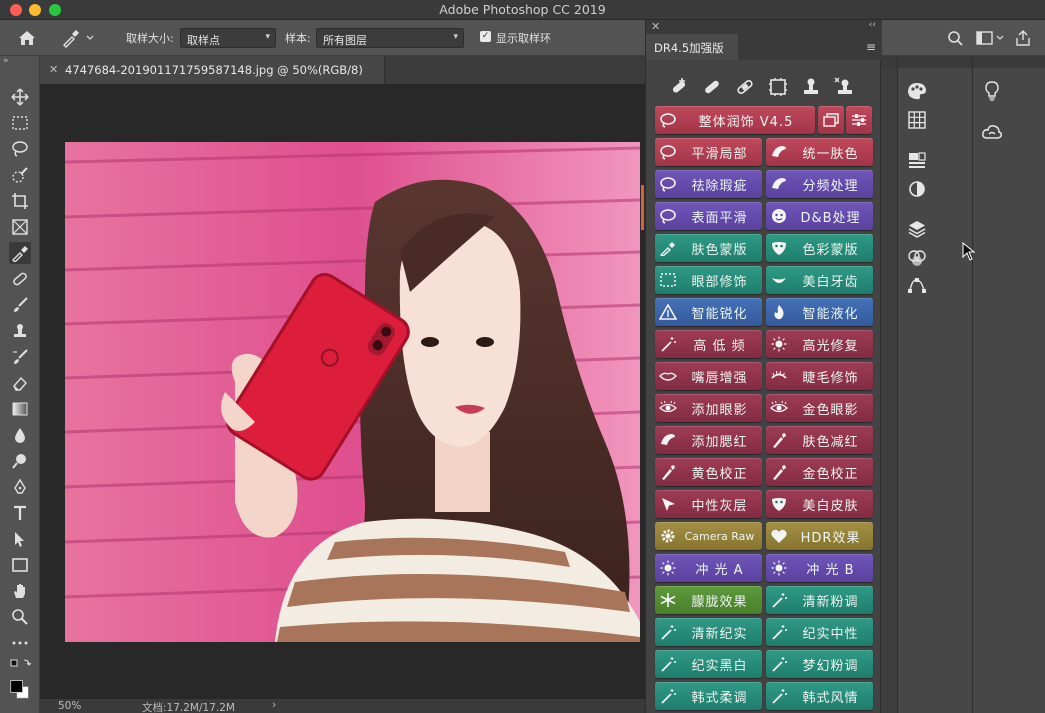 This screenshot has width=1045, height=713. What do you see at coordinates (20, 253) in the screenshot?
I see `eyedropper-tool-icon` at bounding box center [20, 253].